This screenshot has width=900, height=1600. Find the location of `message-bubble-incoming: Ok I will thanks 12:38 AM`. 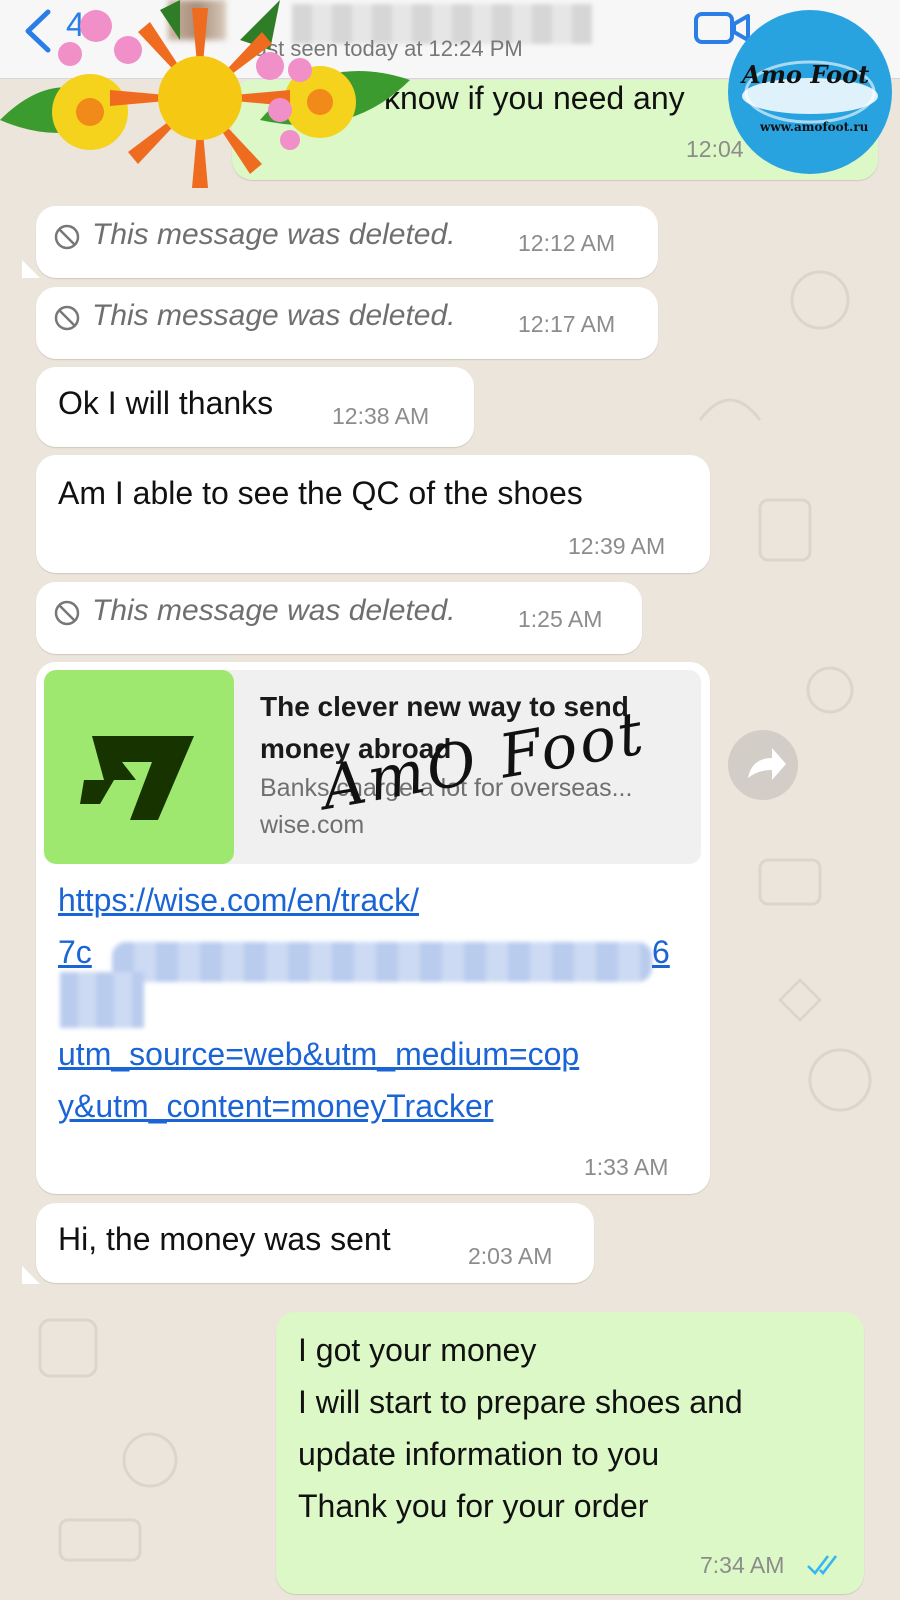

message-bubble-incoming: Ok I will thanks 12:38 AM is located at coordinates (255, 407).